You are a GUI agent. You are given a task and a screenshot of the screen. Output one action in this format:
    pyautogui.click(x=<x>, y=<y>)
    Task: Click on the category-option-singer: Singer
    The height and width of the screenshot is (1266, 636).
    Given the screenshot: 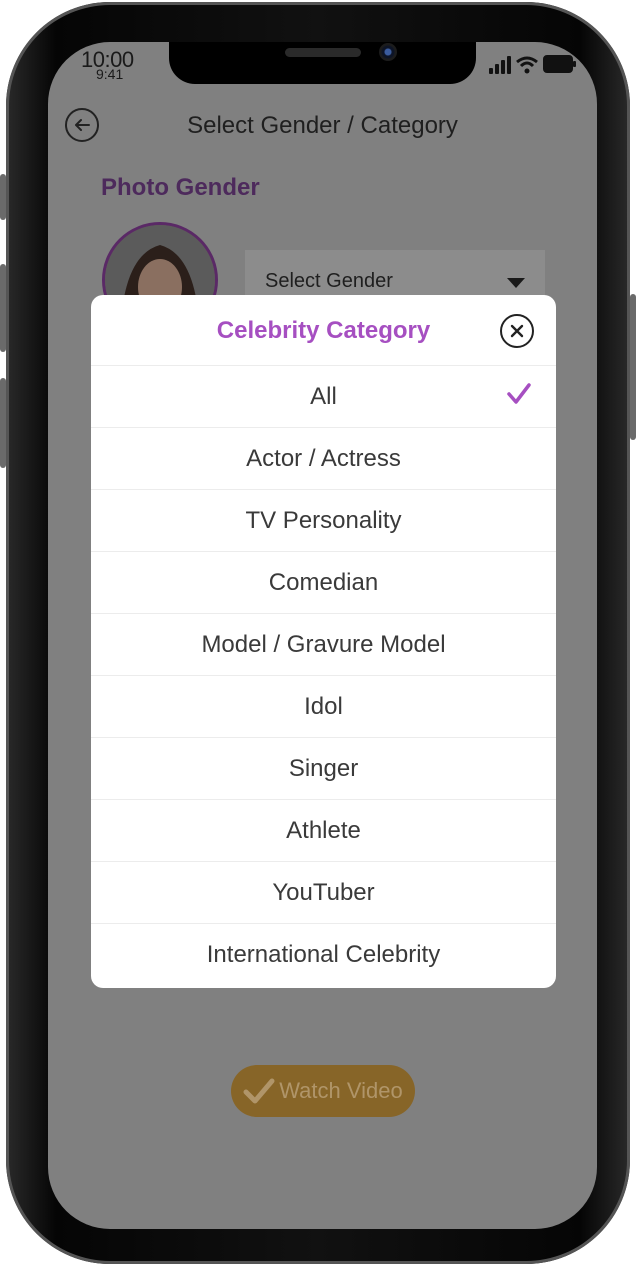 What is the action you would take?
    pyautogui.click(x=323, y=769)
    